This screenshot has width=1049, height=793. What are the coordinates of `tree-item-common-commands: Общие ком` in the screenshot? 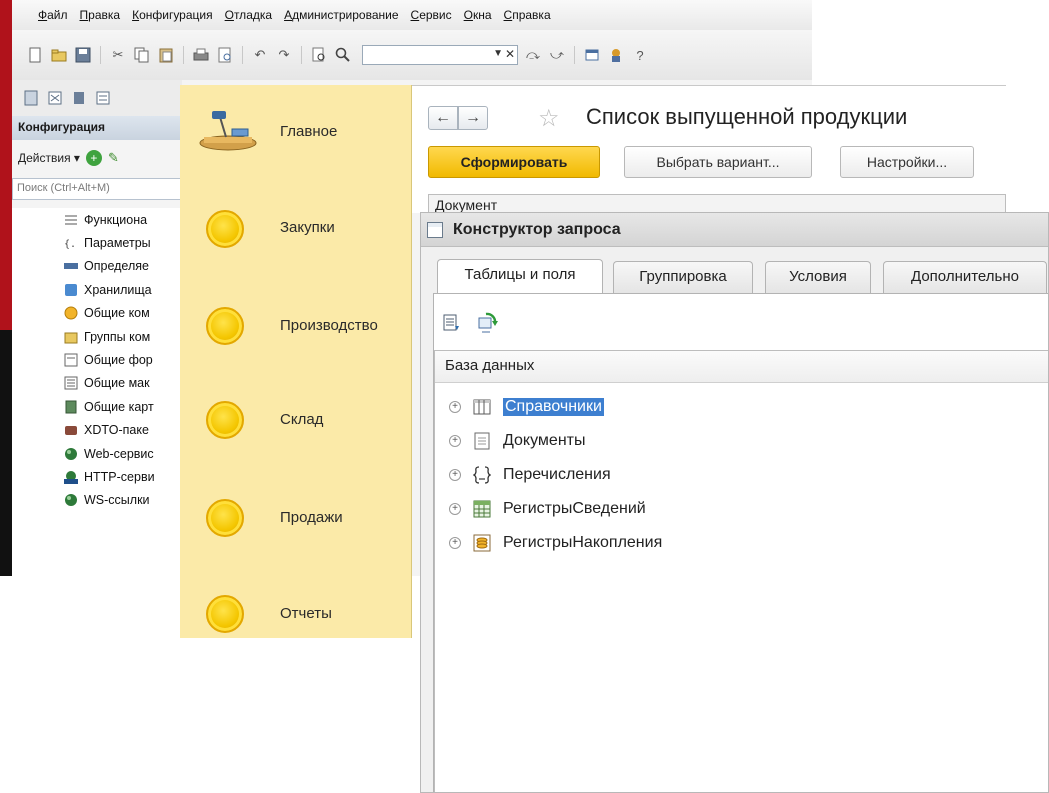 It's located at (97, 313).